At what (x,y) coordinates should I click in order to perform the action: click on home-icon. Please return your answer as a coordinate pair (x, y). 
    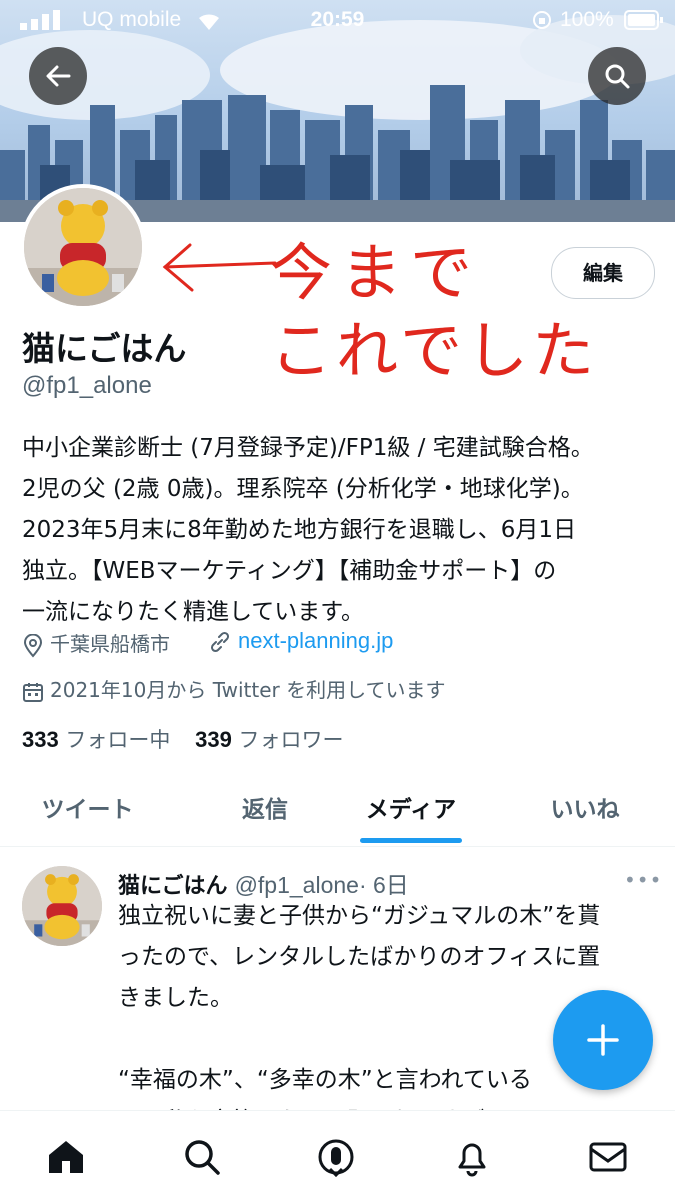
    Looking at the image, I should click on (66, 1157).